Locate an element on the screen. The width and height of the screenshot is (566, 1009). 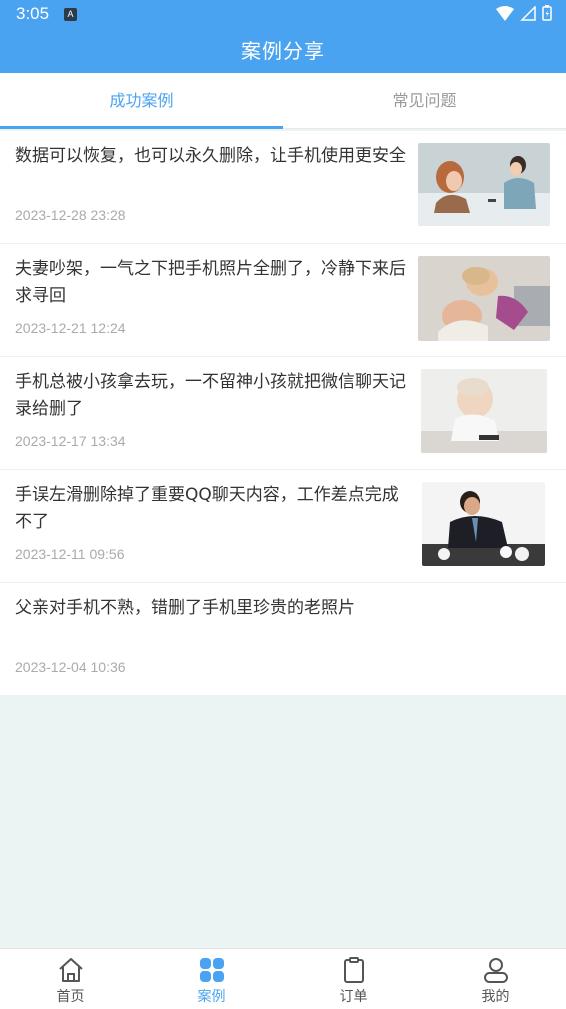
nav-label: 我的 is located at coordinates (495, 997).